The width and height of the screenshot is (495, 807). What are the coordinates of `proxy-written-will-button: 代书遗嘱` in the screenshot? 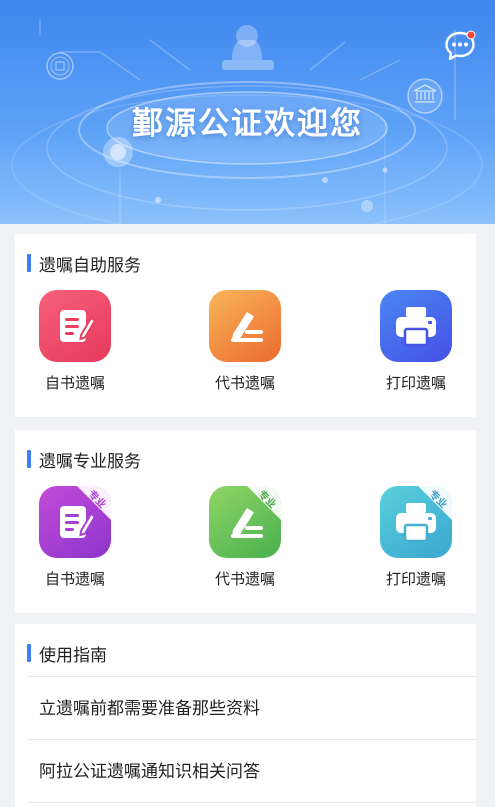 It's located at (245, 341).